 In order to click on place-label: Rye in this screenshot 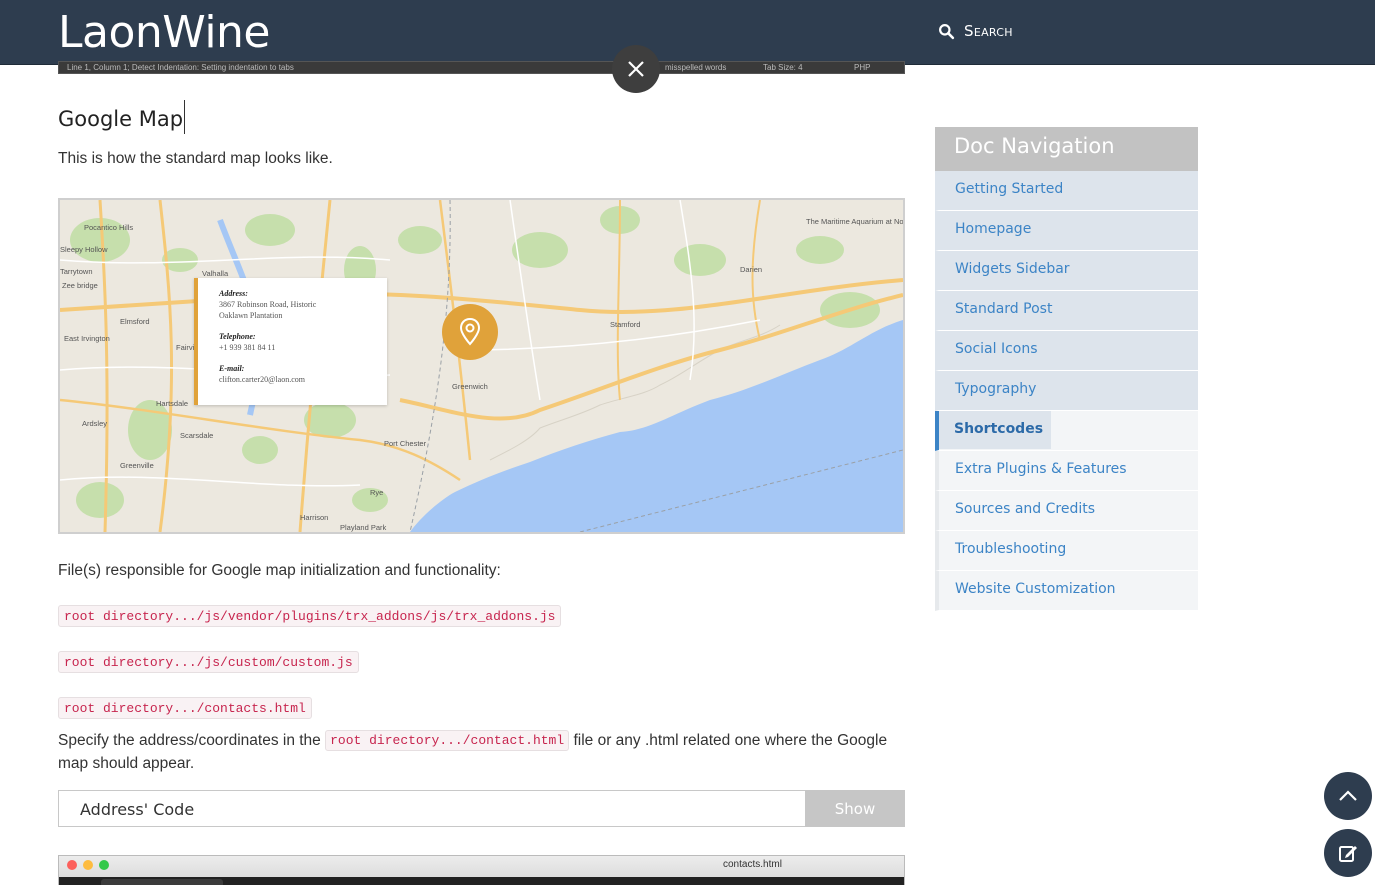, I will do `click(376, 492)`.